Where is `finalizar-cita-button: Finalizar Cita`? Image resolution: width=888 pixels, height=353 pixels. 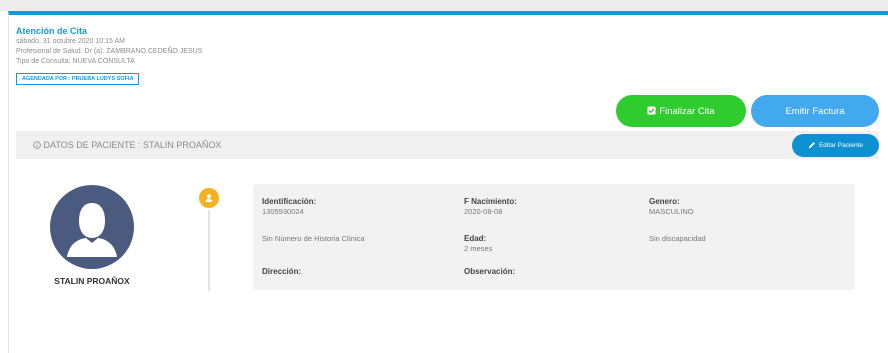
finalizar-cita-button: Finalizar Cita is located at coordinates (681, 111).